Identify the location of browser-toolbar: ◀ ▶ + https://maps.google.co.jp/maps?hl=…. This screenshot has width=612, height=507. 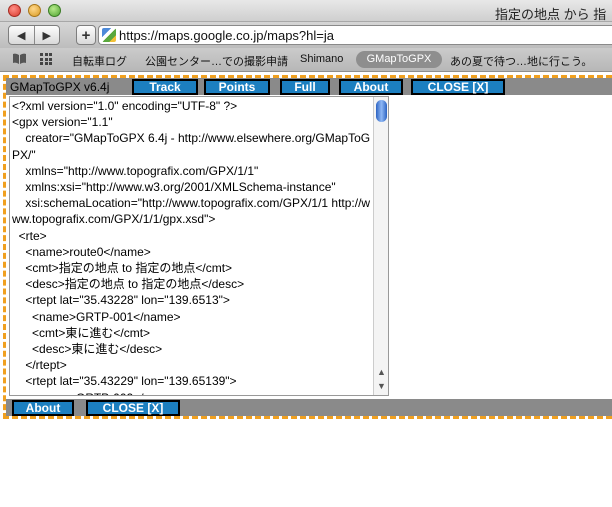
(306, 35).